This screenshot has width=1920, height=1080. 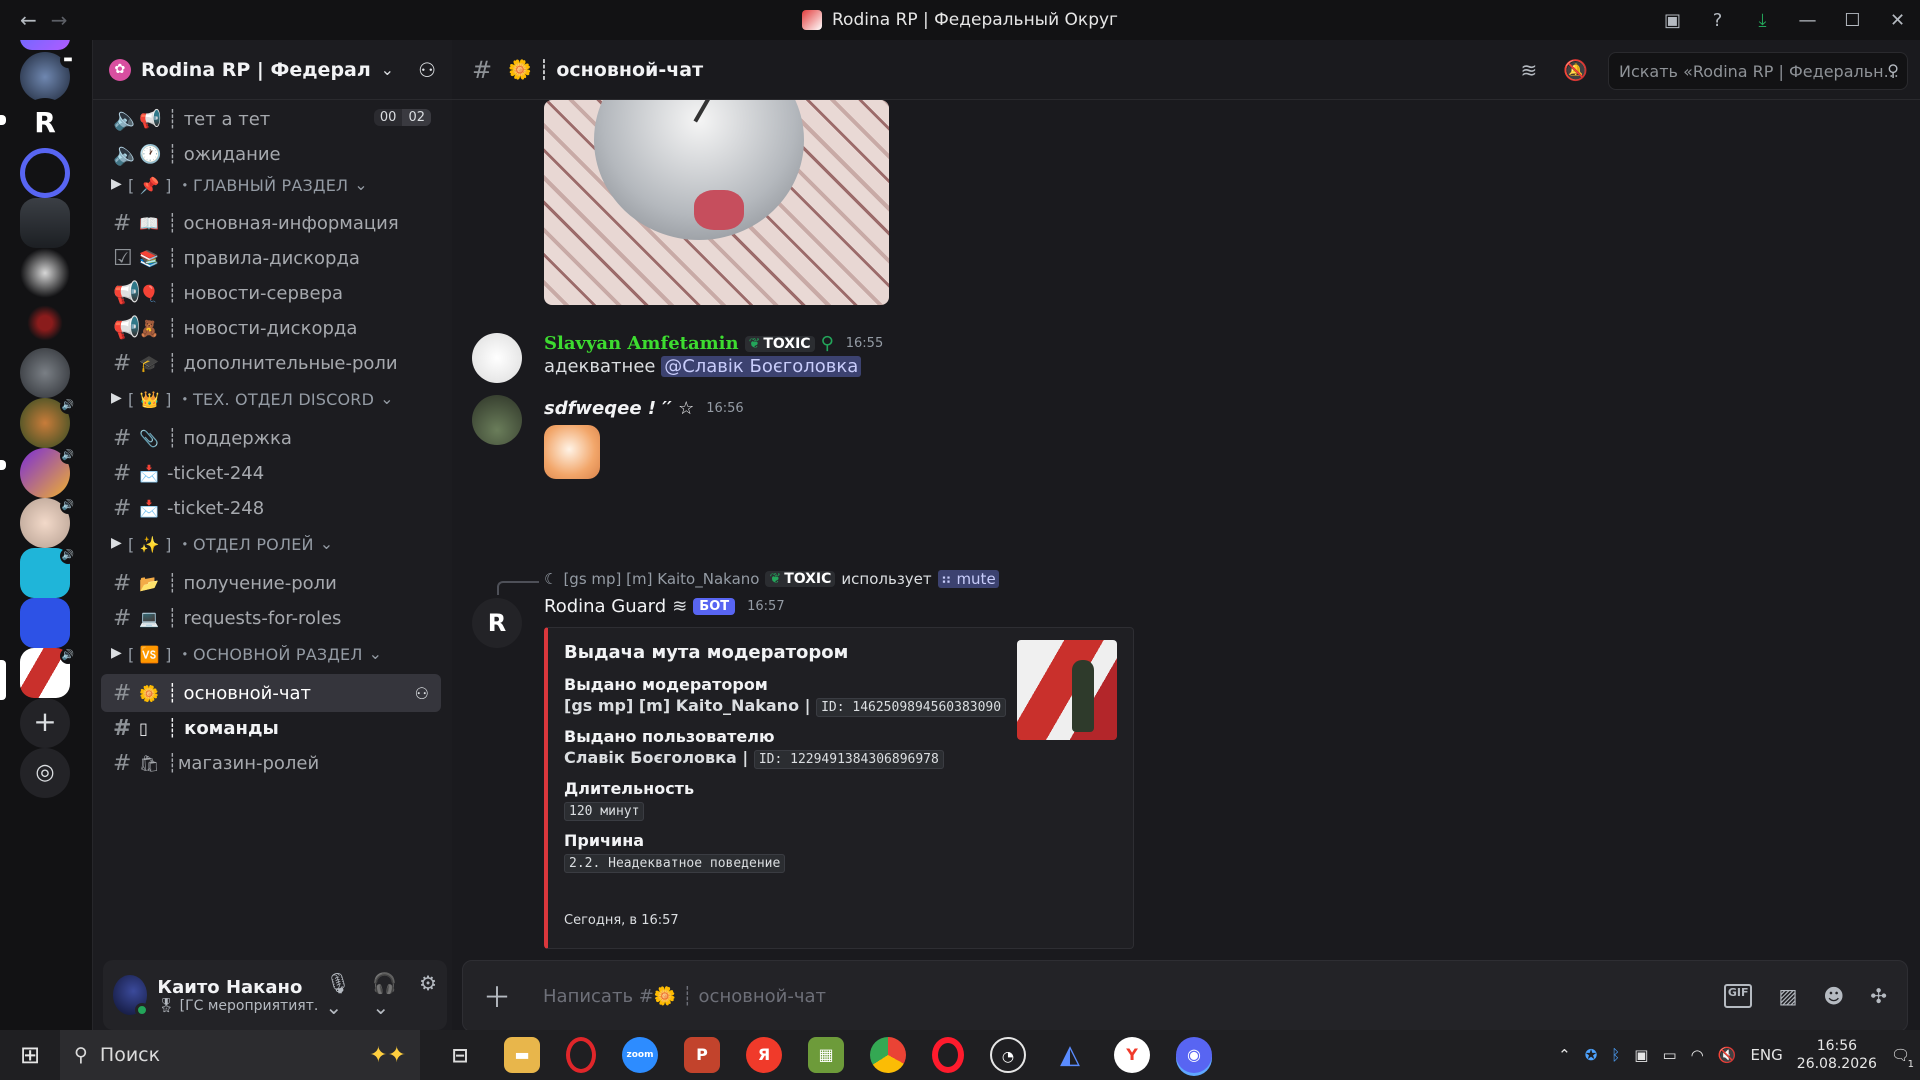 What do you see at coordinates (1575, 70) in the screenshot?
I see `notification-bell-icon: 🔕` at bounding box center [1575, 70].